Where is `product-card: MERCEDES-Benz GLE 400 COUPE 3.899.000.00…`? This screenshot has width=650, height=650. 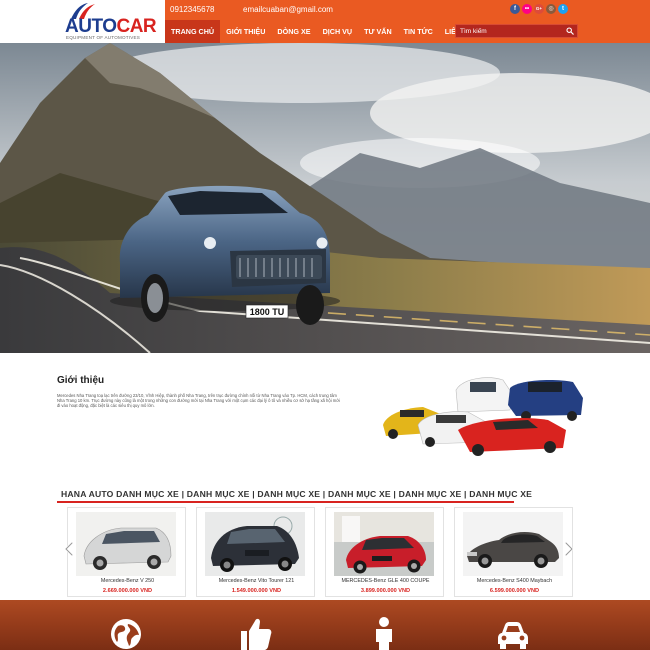 product-card: MERCEDES-Benz GLE 400 COUPE 3.899.000.00… is located at coordinates (384, 552).